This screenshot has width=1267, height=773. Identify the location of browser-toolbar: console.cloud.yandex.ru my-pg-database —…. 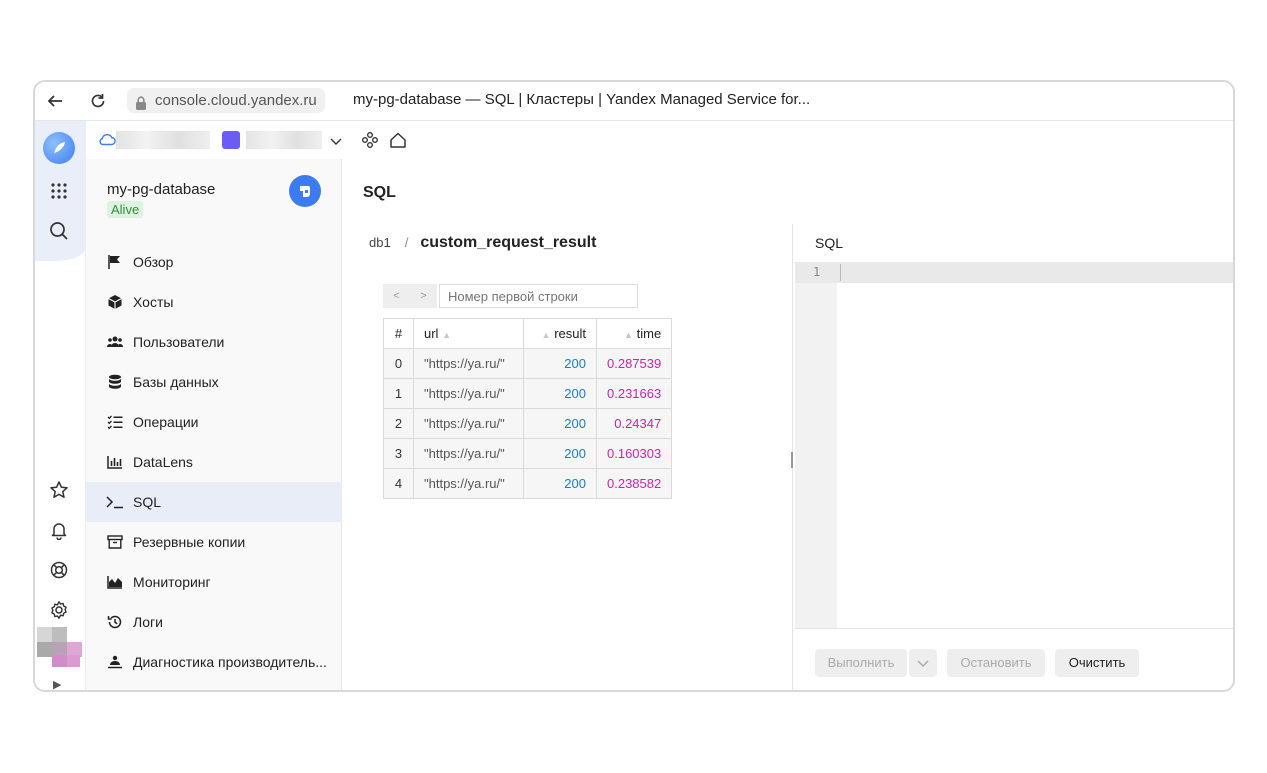
(634, 101).